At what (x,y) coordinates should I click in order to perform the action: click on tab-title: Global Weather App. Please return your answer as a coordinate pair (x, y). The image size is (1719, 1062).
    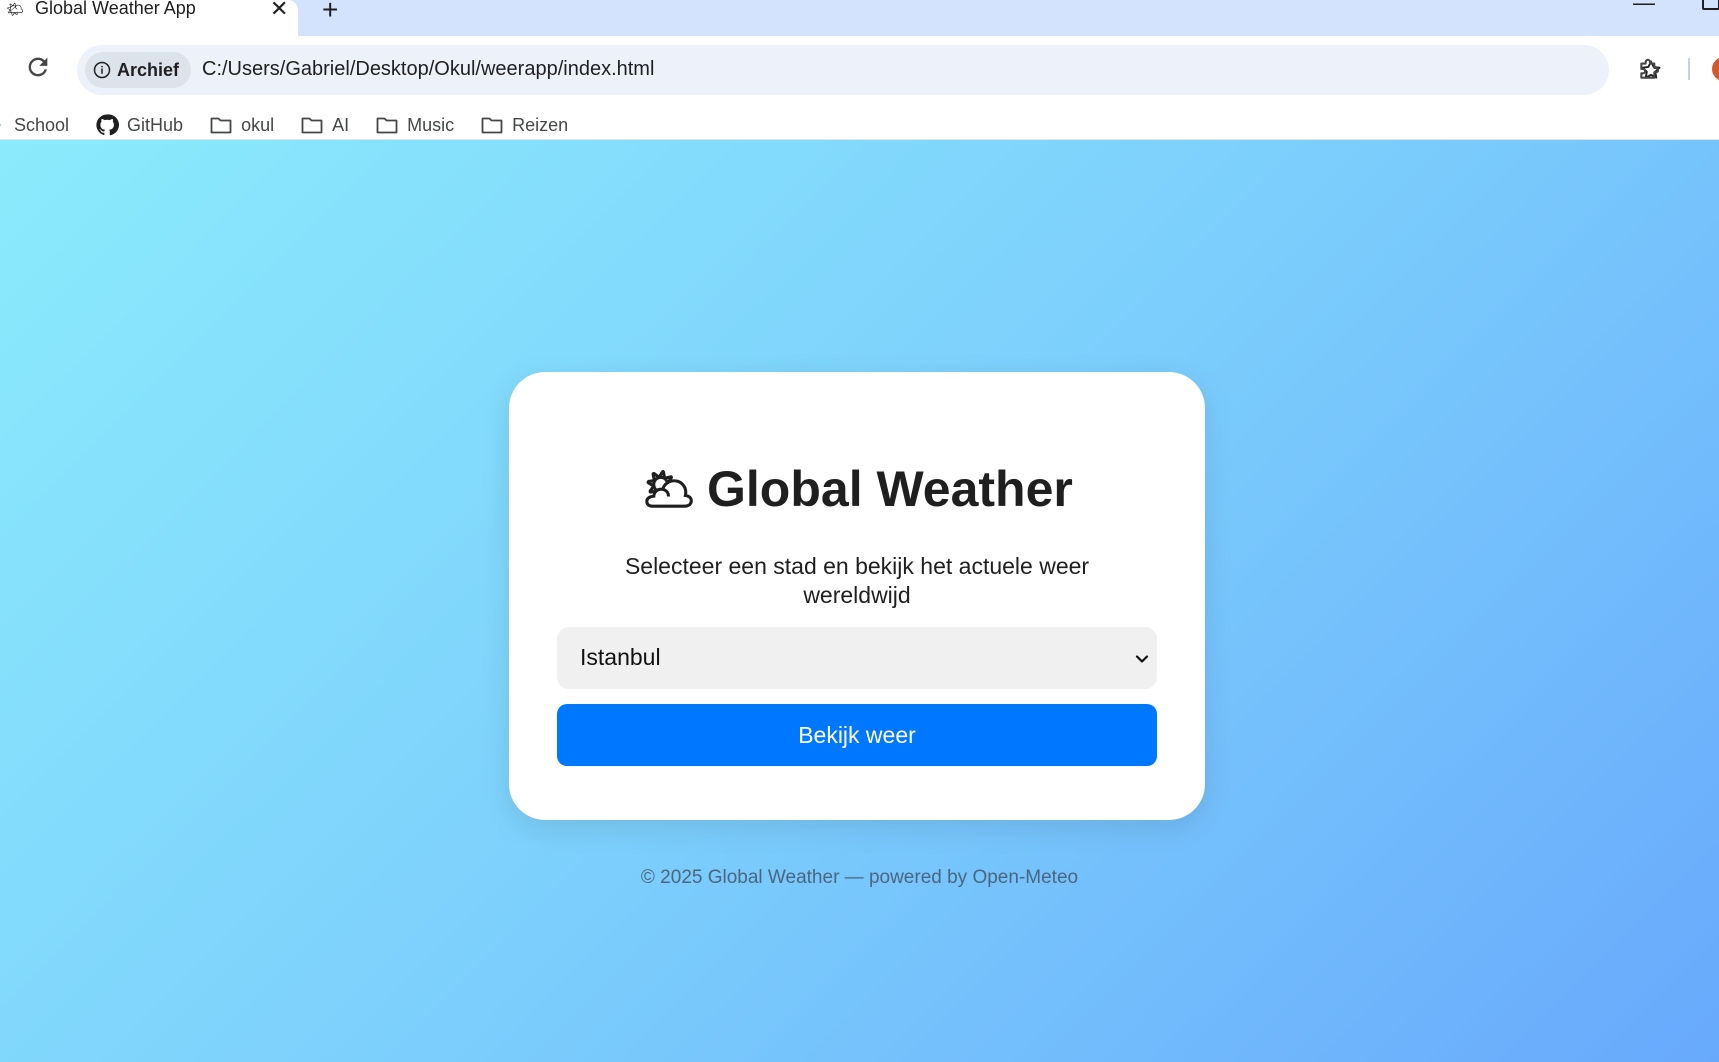
    Looking at the image, I should click on (115, 9).